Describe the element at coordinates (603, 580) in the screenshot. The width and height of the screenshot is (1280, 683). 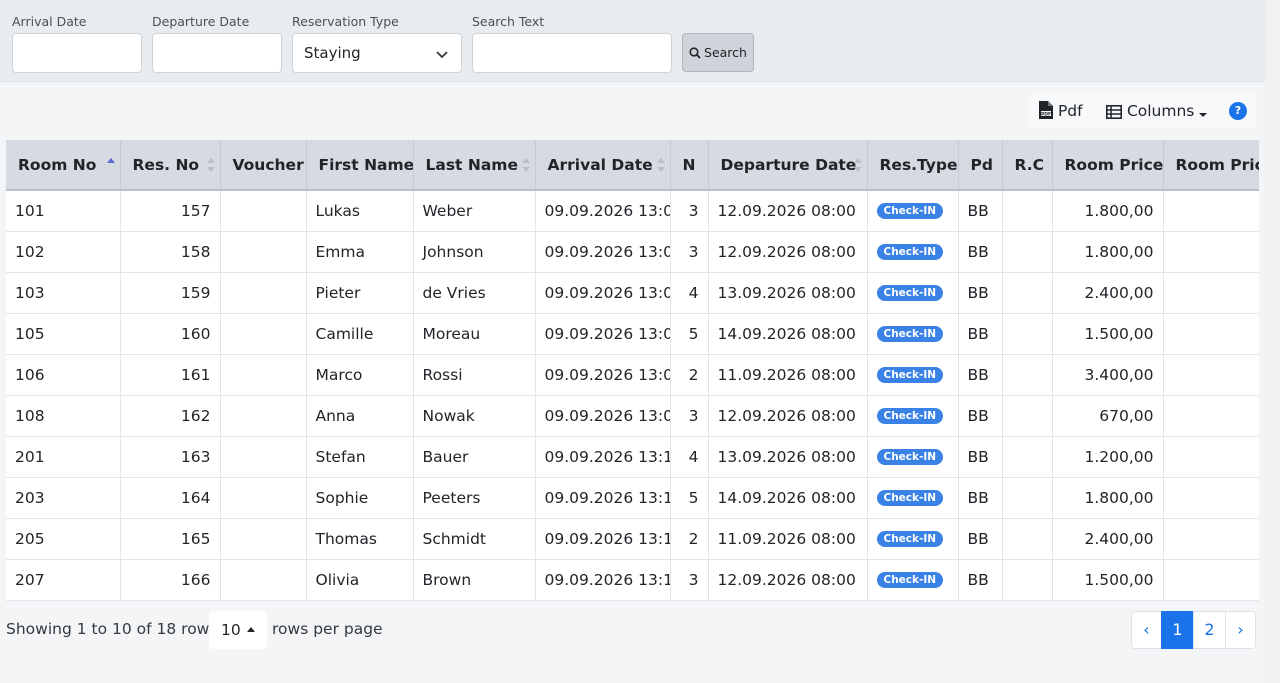
I see `cell-arrival-date: 09.09.2026 13:10` at that location.